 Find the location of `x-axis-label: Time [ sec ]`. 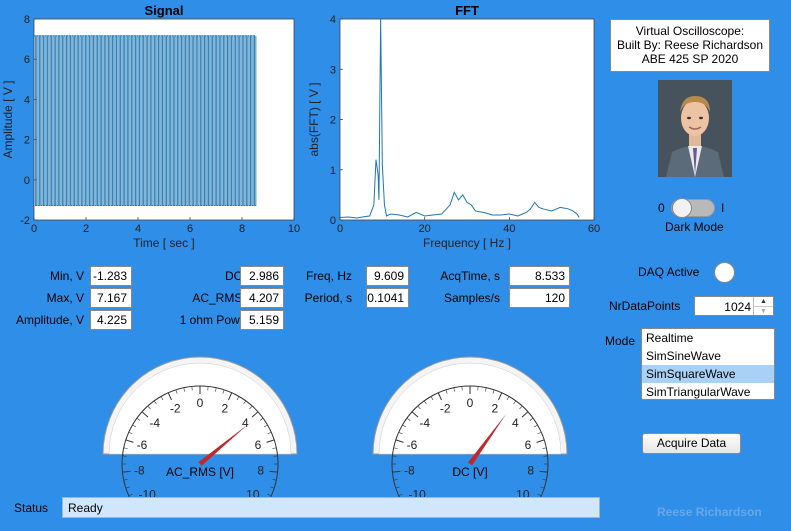

x-axis-label: Time [ sec ] is located at coordinates (164, 243).